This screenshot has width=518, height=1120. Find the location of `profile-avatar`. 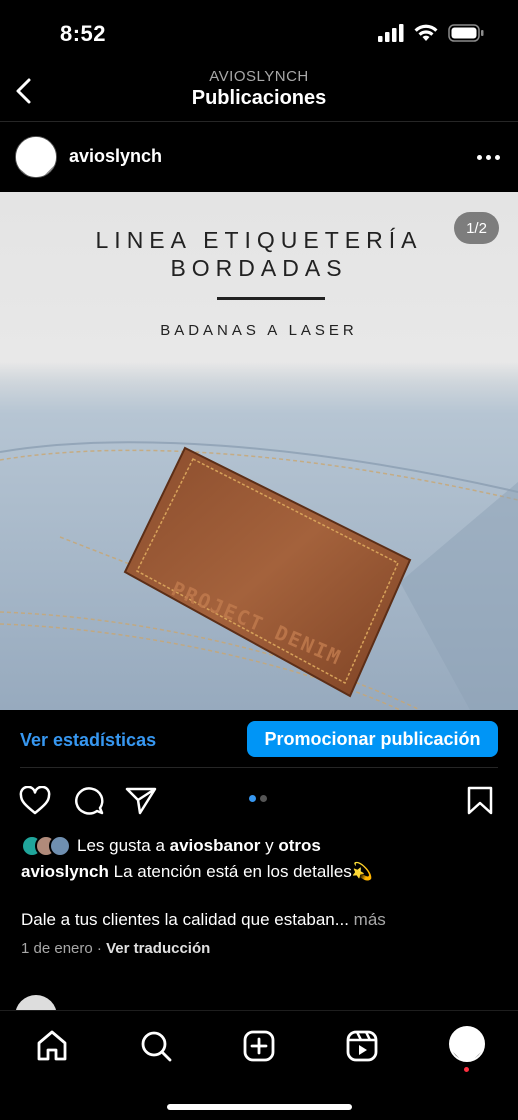

profile-avatar is located at coordinates (467, 1044).